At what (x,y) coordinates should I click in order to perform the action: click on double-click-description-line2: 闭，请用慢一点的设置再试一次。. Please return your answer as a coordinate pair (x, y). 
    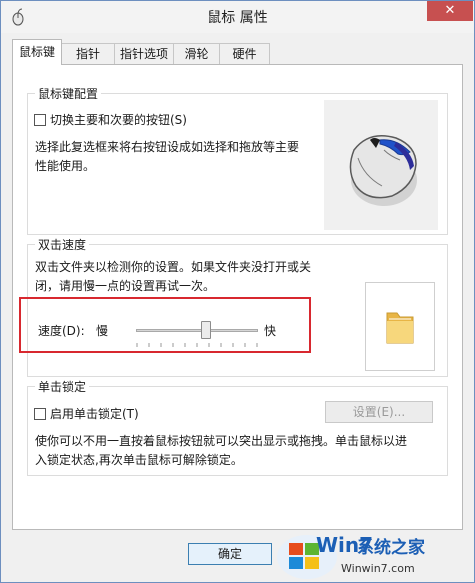
    Looking at the image, I should click on (125, 286).